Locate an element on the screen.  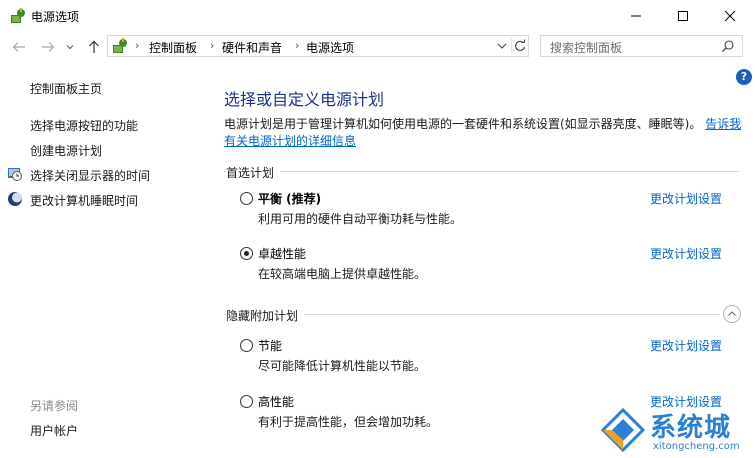
change-plan-settings-ultimate: 更改计划设置 is located at coordinates (686, 253).